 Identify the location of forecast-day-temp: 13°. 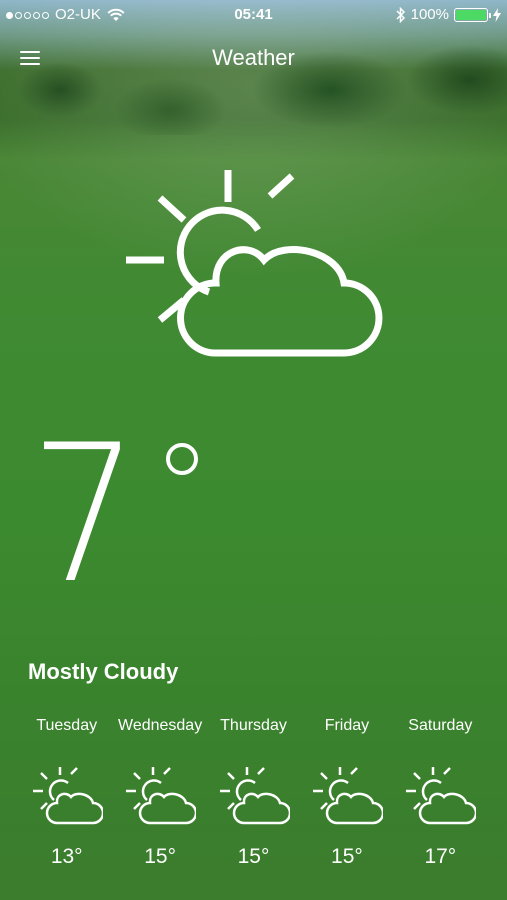
(66, 856).